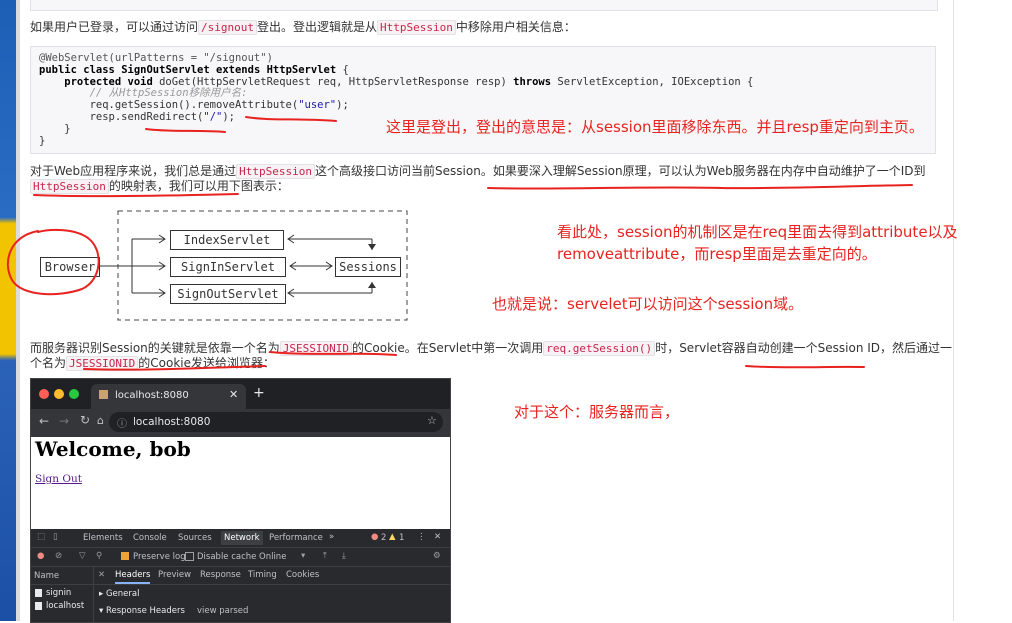  Describe the element at coordinates (101, 575) in the screenshot. I see `close-detail-icon: ✕` at that location.